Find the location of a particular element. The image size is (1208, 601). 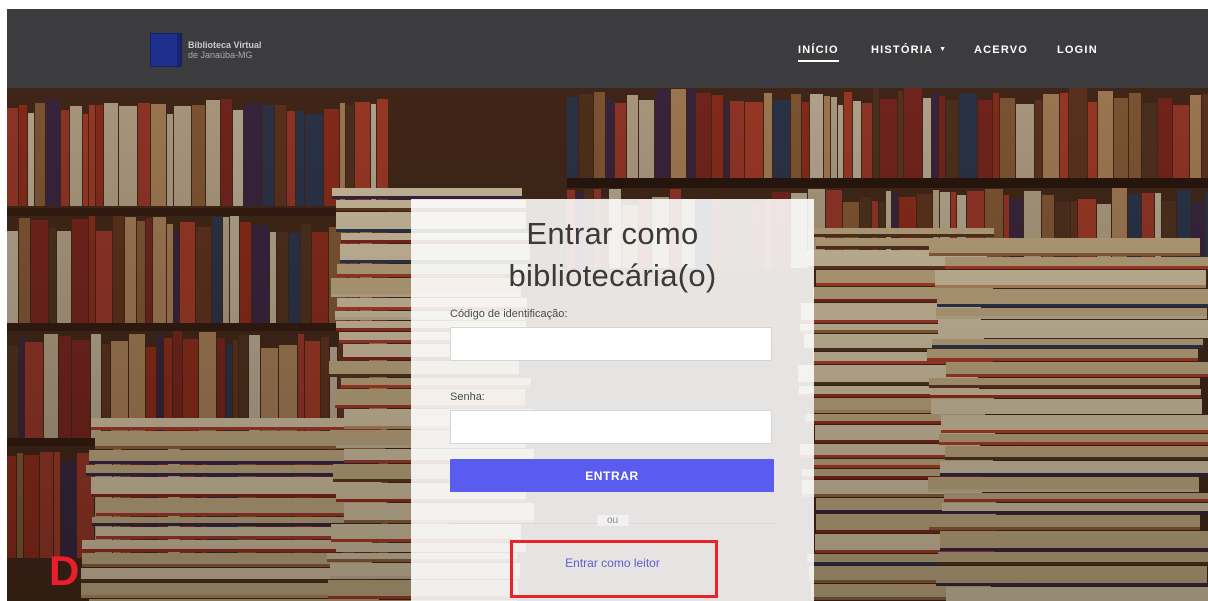

password-input is located at coordinates (611, 427).